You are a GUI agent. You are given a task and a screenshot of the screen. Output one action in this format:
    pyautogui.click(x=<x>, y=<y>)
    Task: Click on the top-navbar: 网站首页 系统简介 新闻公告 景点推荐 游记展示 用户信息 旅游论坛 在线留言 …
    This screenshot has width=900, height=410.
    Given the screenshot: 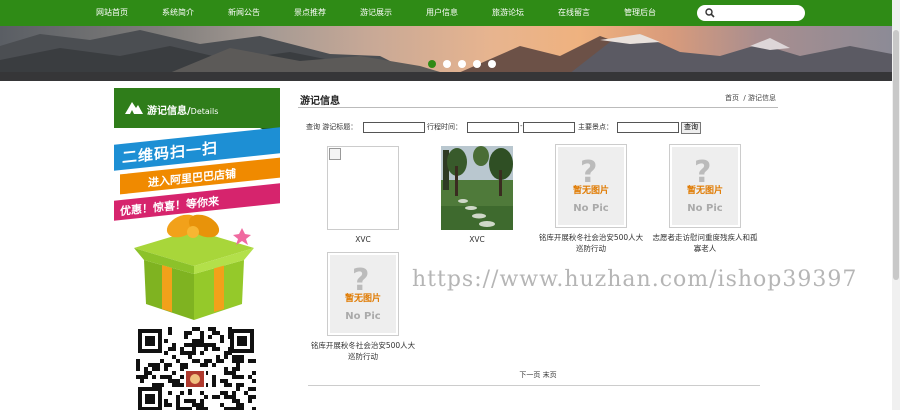 What is the action you would take?
    pyautogui.click(x=450, y=13)
    